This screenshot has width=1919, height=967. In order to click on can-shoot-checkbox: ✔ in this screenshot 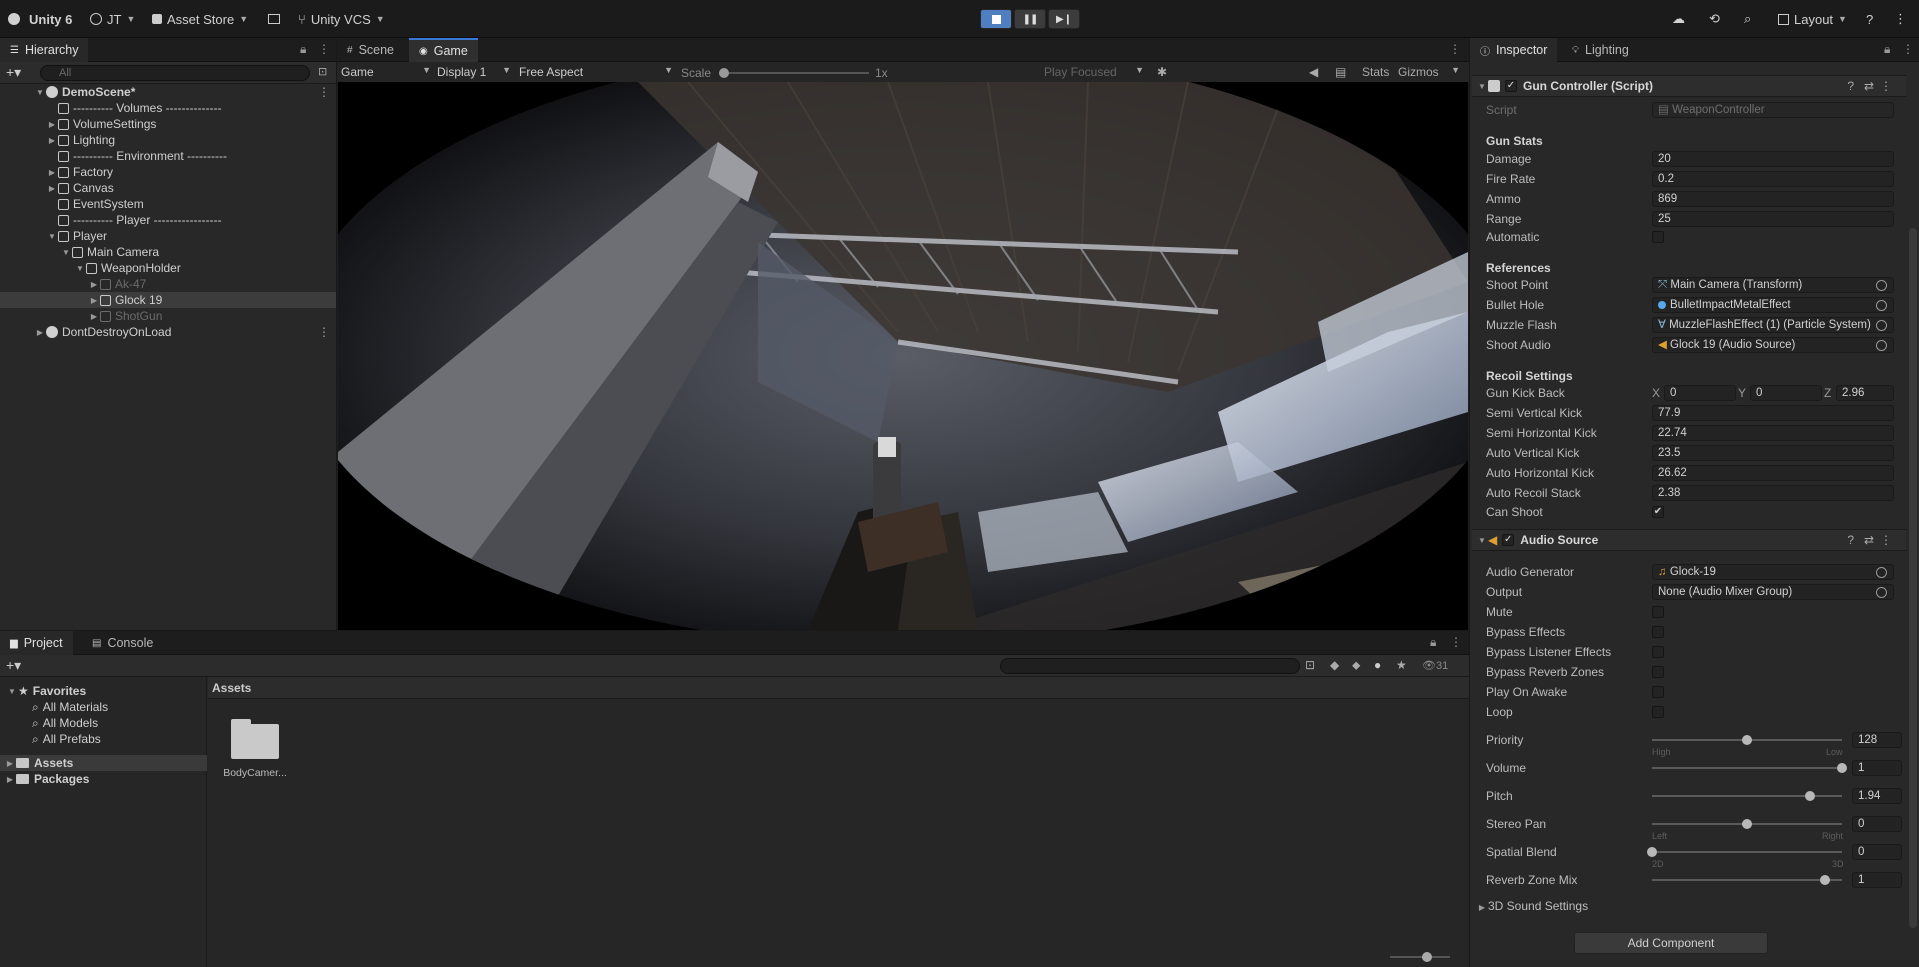, I will do `click(1658, 512)`.